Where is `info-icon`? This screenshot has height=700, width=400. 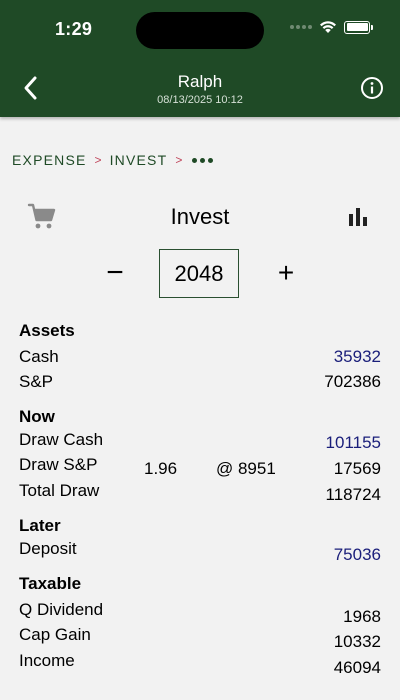
info-icon is located at coordinates (372, 88).